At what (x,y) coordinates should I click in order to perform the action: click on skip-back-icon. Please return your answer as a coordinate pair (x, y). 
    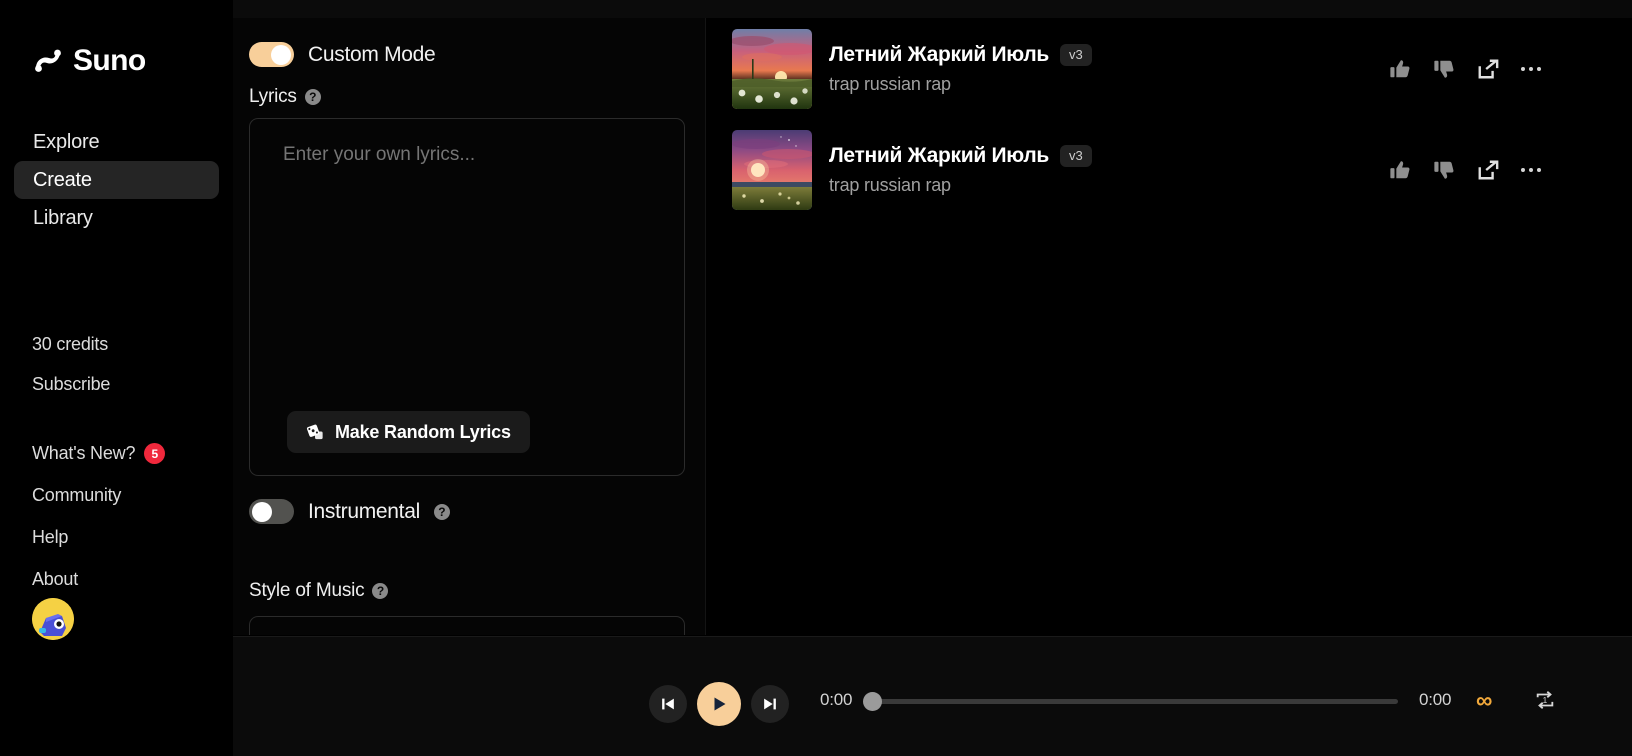
    Looking at the image, I should click on (668, 704).